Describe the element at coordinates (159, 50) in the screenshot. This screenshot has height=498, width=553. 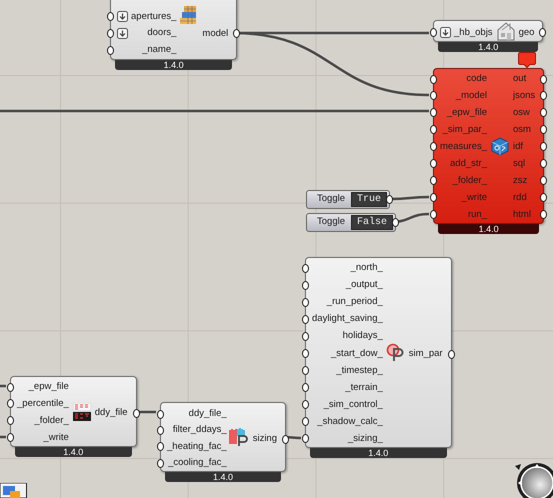
I see `input-label: _name_` at that location.